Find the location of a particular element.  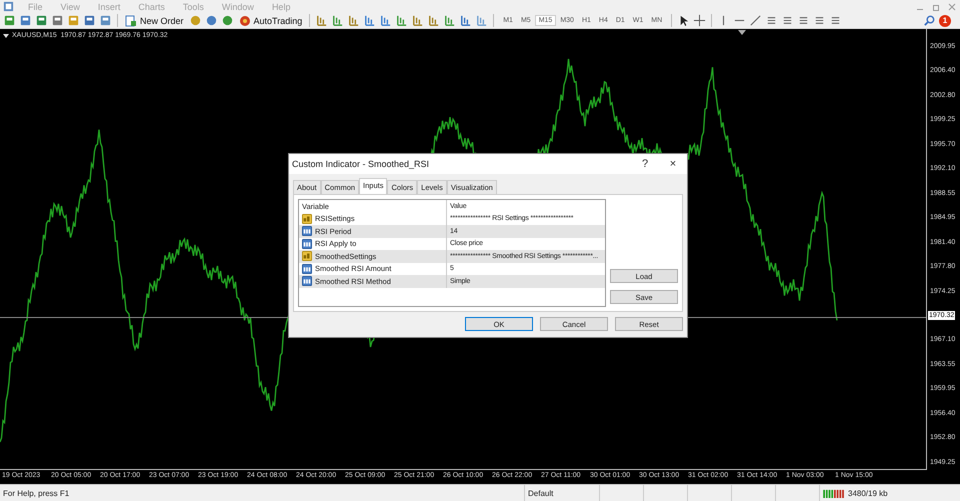

crosshair-icon is located at coordinates (699, 21).